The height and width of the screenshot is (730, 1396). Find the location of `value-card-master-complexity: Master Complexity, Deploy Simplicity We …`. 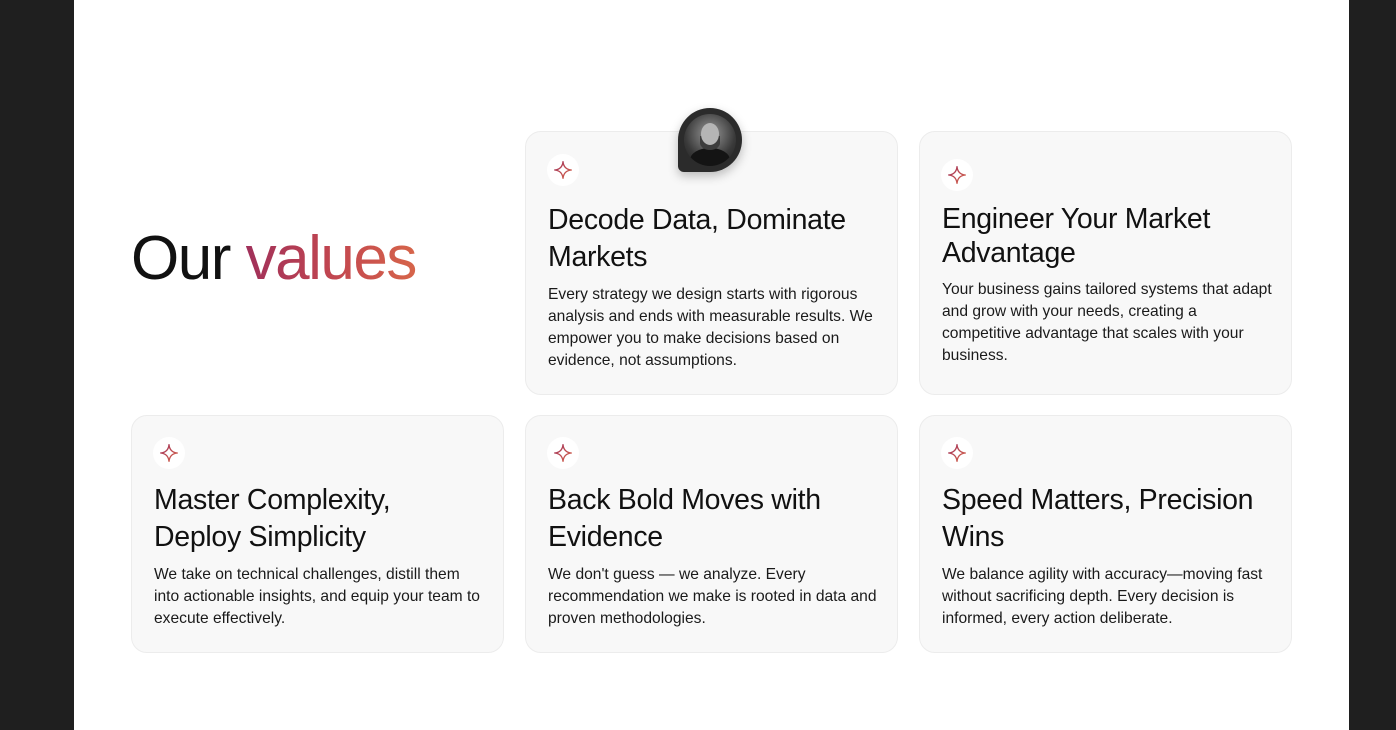

value-card-master-complexity: Master Complexity, Deploy Simplicity We … is located at coordinates (317, 534).